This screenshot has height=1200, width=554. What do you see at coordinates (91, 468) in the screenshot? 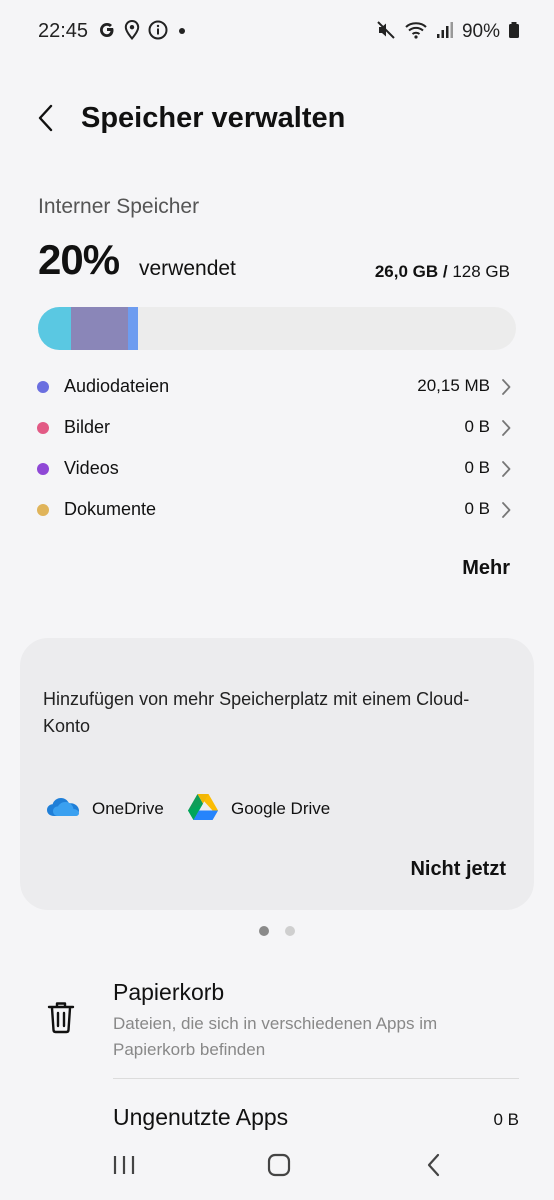
I see `category-label: Videos` at bounding box center [91, 468].